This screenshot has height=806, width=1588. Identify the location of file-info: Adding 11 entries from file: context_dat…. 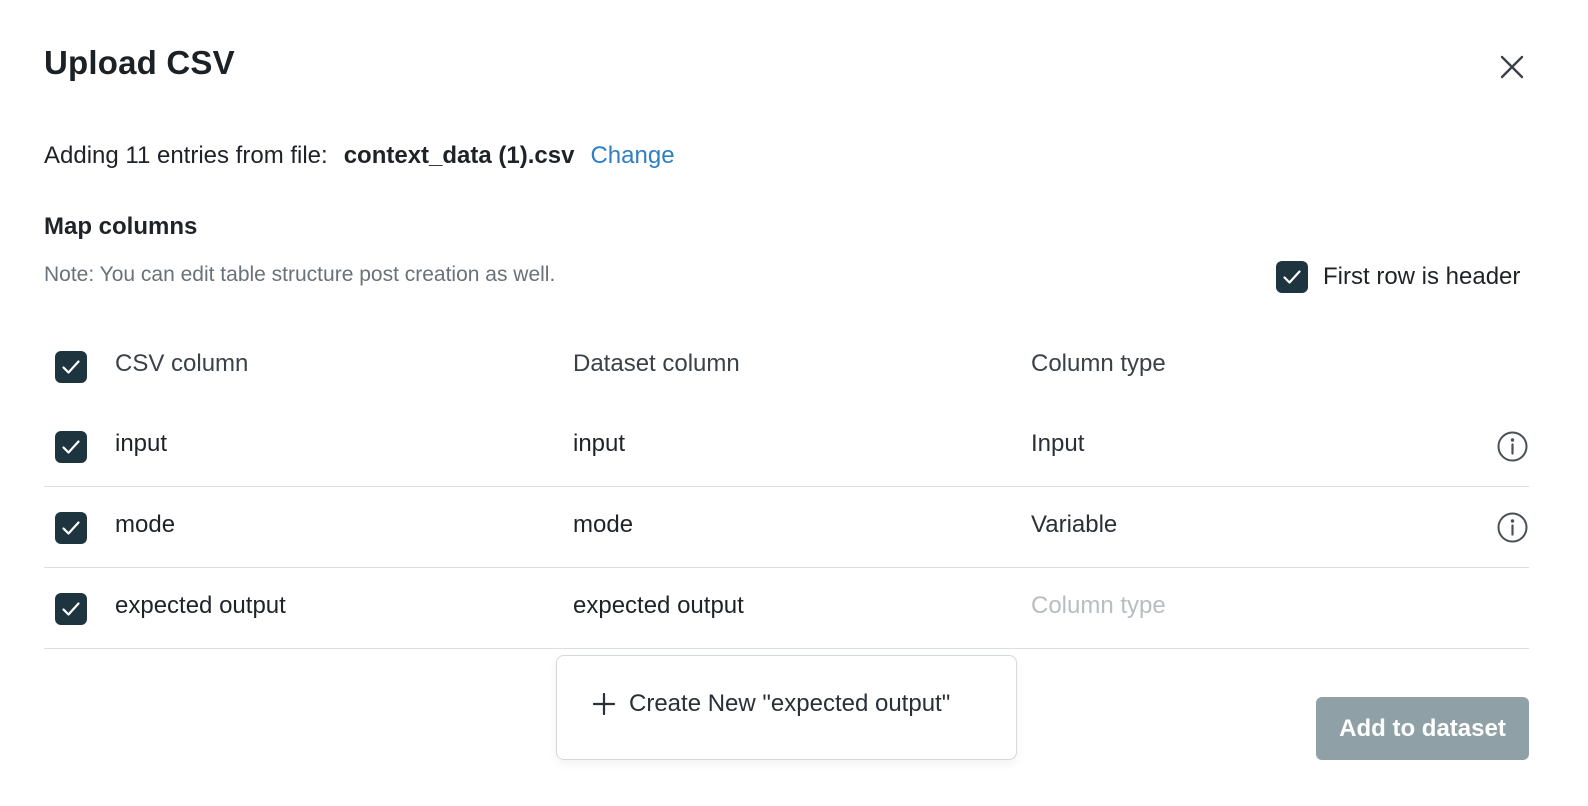
(359, 156).